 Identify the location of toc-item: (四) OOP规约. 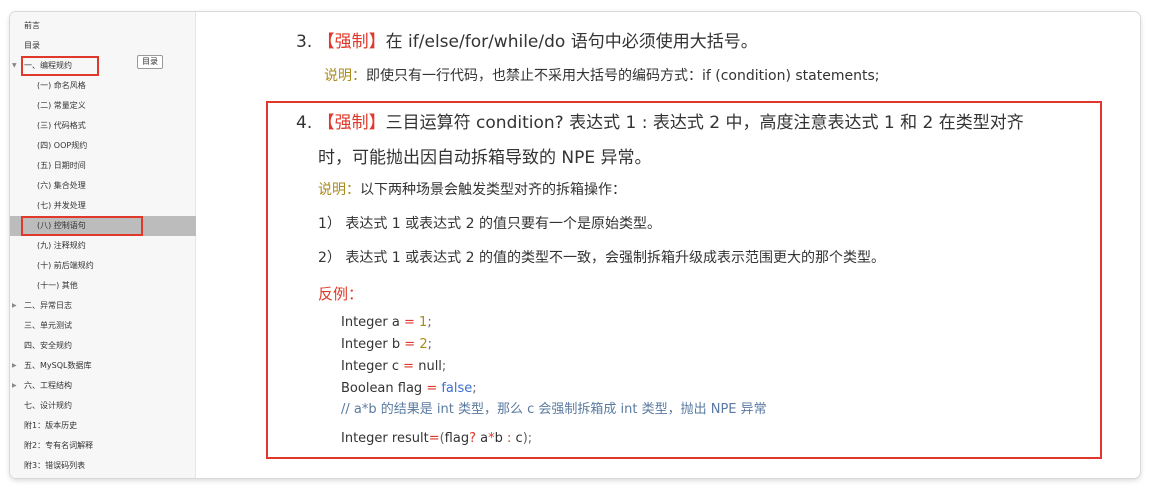
(103, 146).